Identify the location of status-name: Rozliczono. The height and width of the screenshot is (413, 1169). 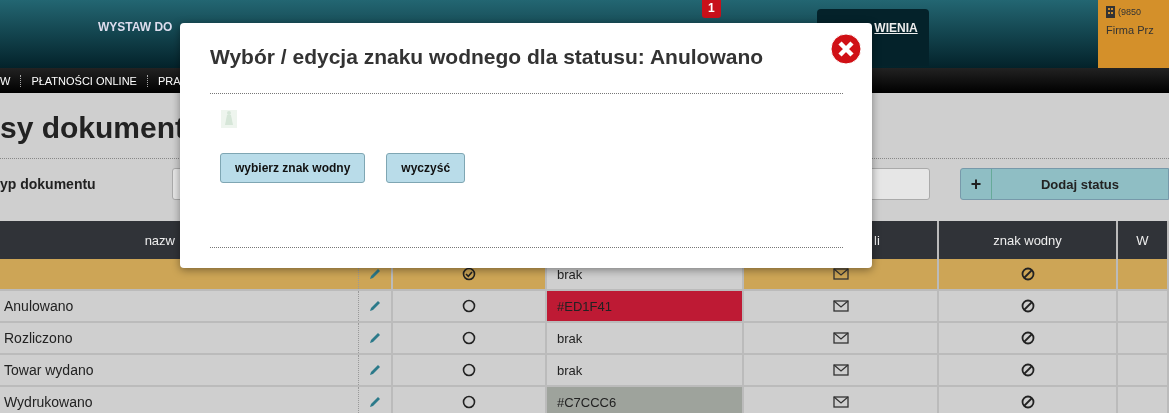
(38, 338).